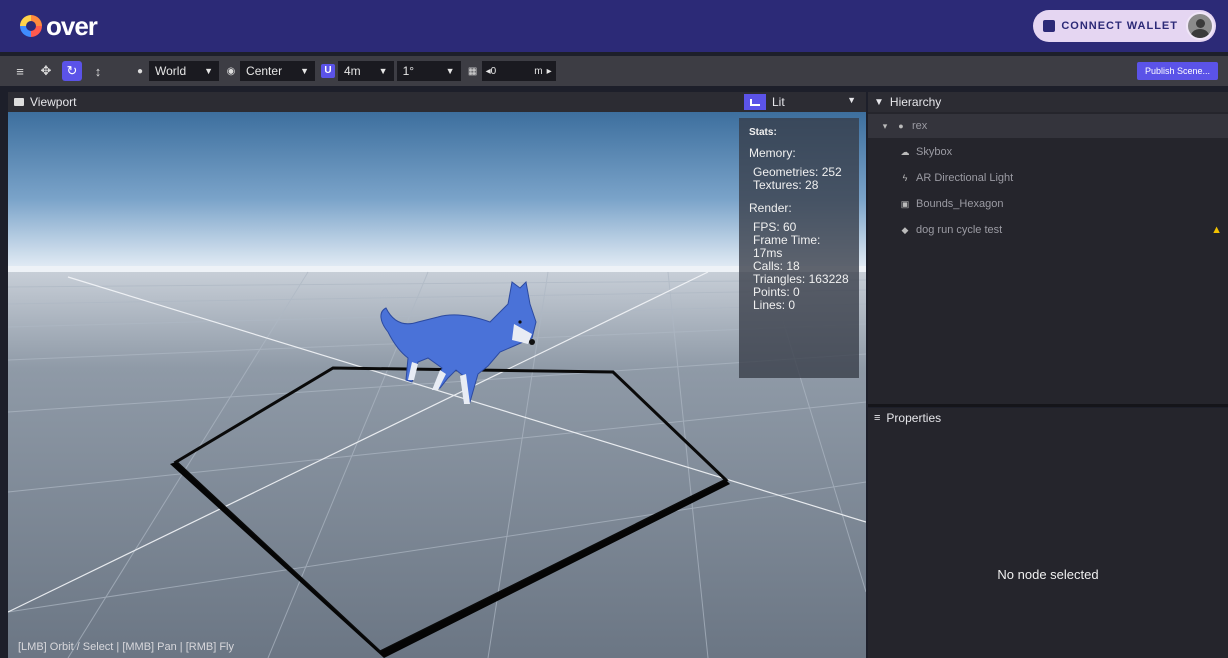 Image resolution: width=1228 pixels, height=658 pixels. I want to click on scene-icon: ●, so click(901, 126).